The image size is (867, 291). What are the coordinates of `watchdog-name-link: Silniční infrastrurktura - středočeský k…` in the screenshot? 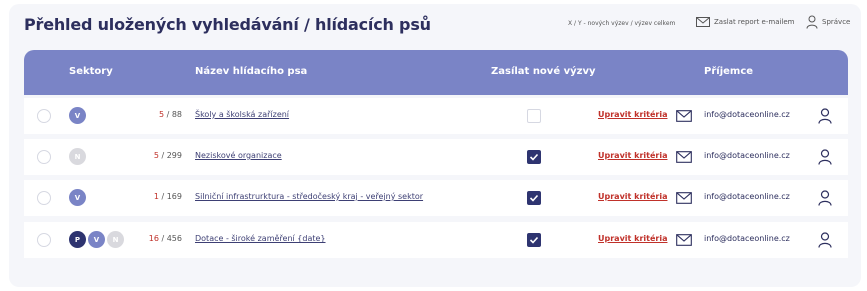 It's located at (309, 196).